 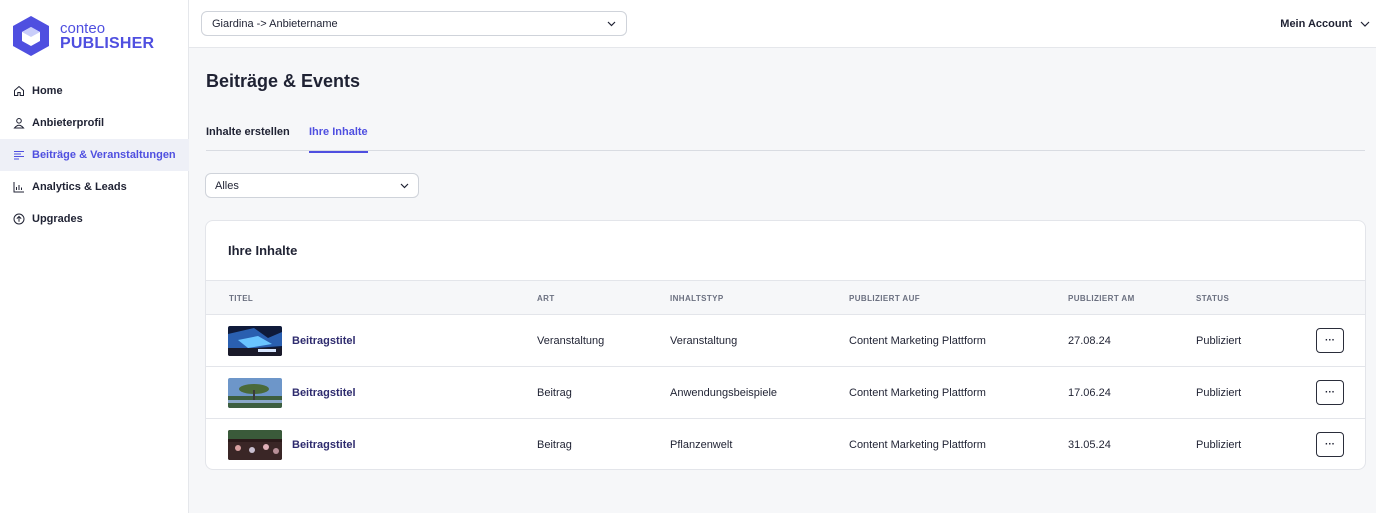 I want to click on account-label: Mein Account, so click(x=1316, y=24).